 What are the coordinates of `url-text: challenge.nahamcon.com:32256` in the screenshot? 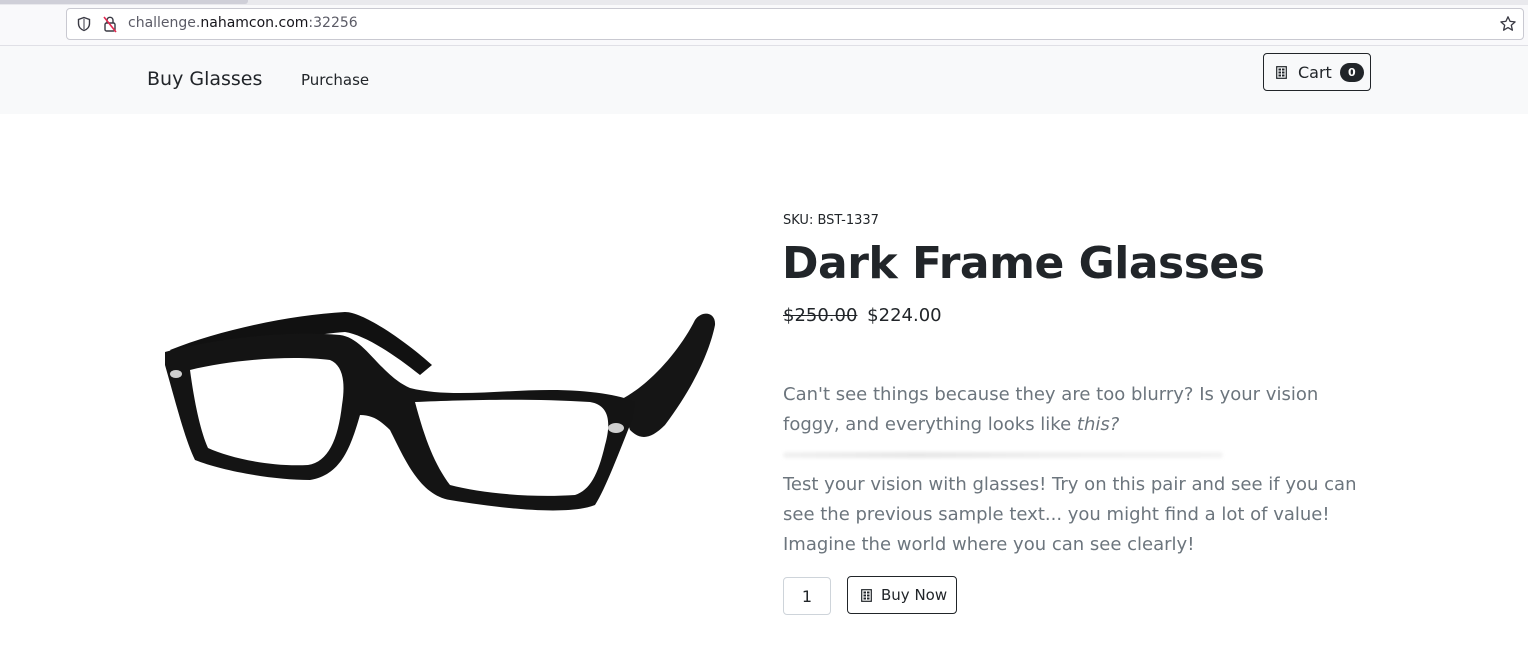 It's located at (243, 23).